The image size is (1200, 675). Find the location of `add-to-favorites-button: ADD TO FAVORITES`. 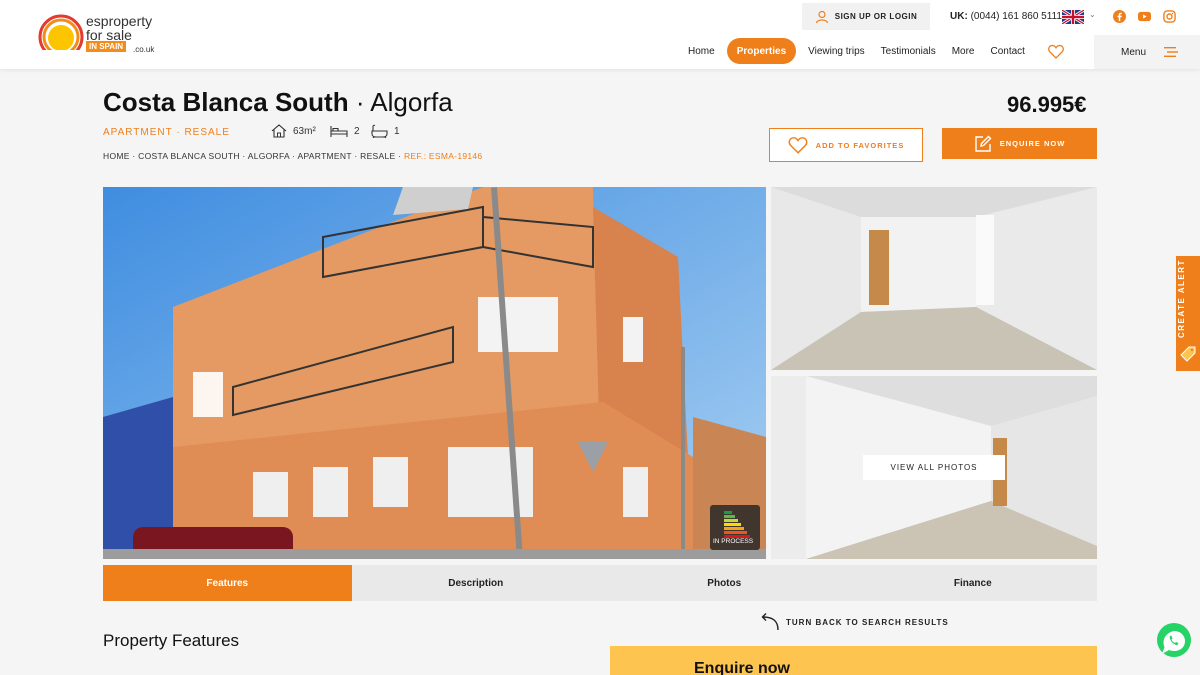

add-to-favorites-button: ADD TO FAVORITES is located at coordinates (846, 145).